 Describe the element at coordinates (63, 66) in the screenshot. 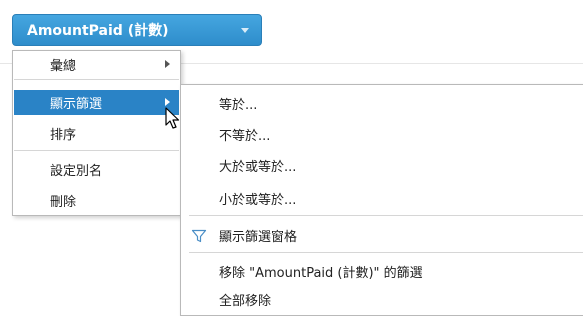

I see `menu-item-label: 彙總` at that location.